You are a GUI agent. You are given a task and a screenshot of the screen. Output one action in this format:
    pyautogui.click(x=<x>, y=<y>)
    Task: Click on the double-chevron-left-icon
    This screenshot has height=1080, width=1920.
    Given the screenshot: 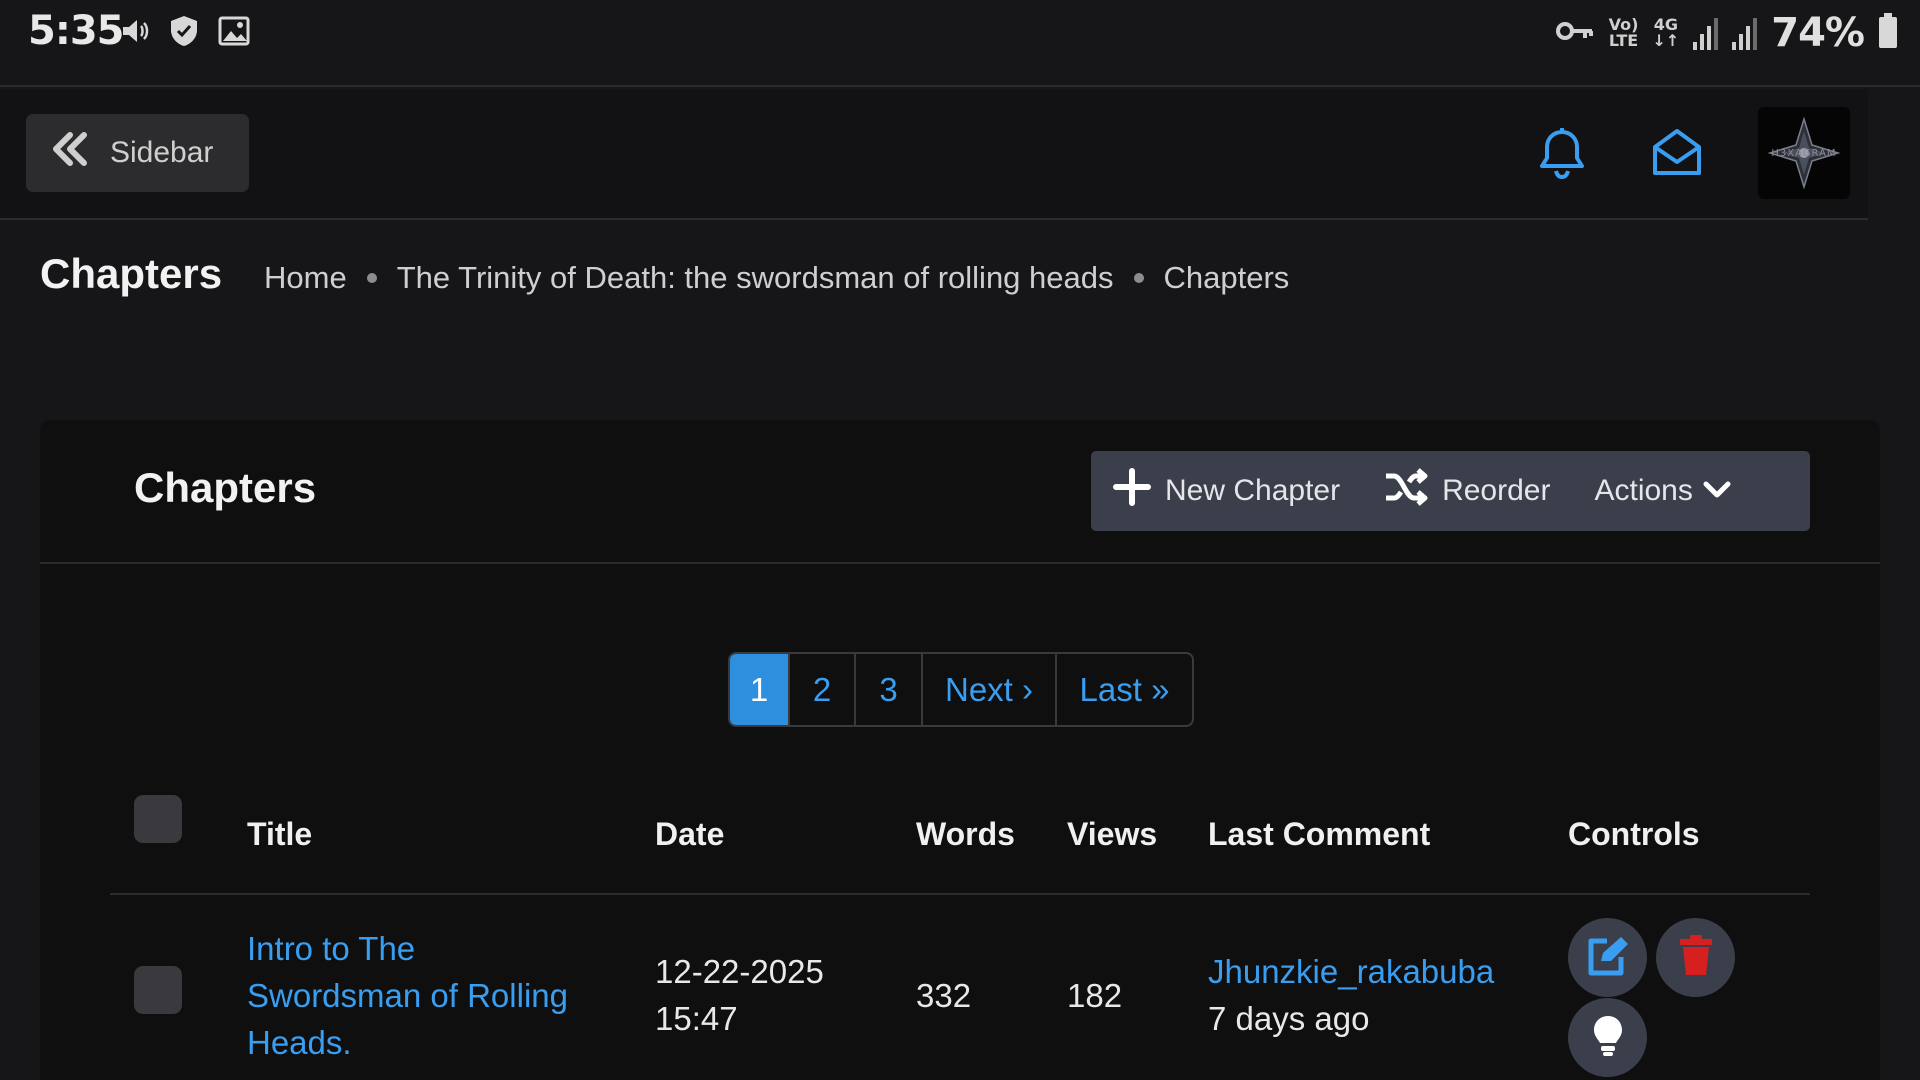 What is the action you would take?
    pyautogui.click(x=70, y=153)
    